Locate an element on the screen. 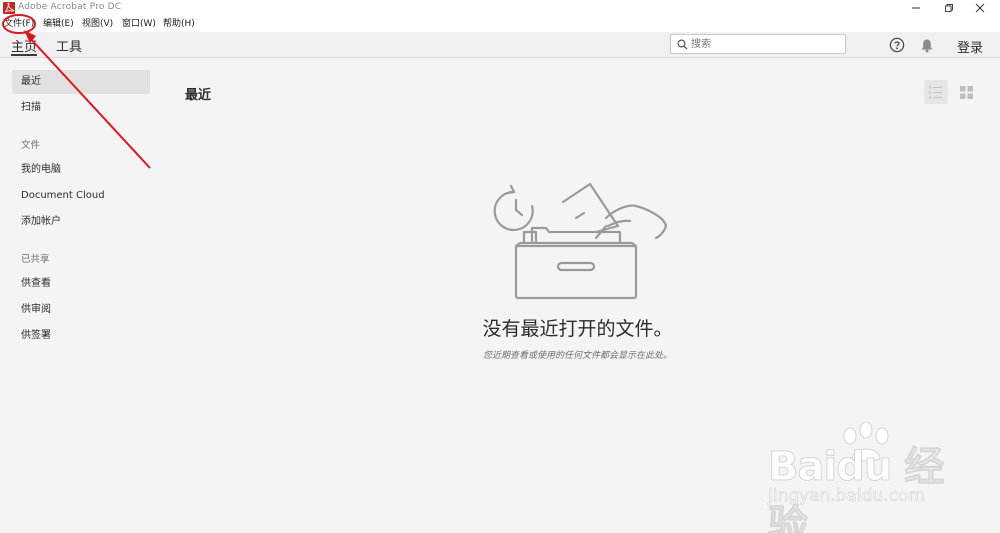 Image resolution: width=1000 pixels, height=533 pixels. baidu-watermark: Baidu 经验 jingyan.baidu.com is located at coordinates (860, 477).